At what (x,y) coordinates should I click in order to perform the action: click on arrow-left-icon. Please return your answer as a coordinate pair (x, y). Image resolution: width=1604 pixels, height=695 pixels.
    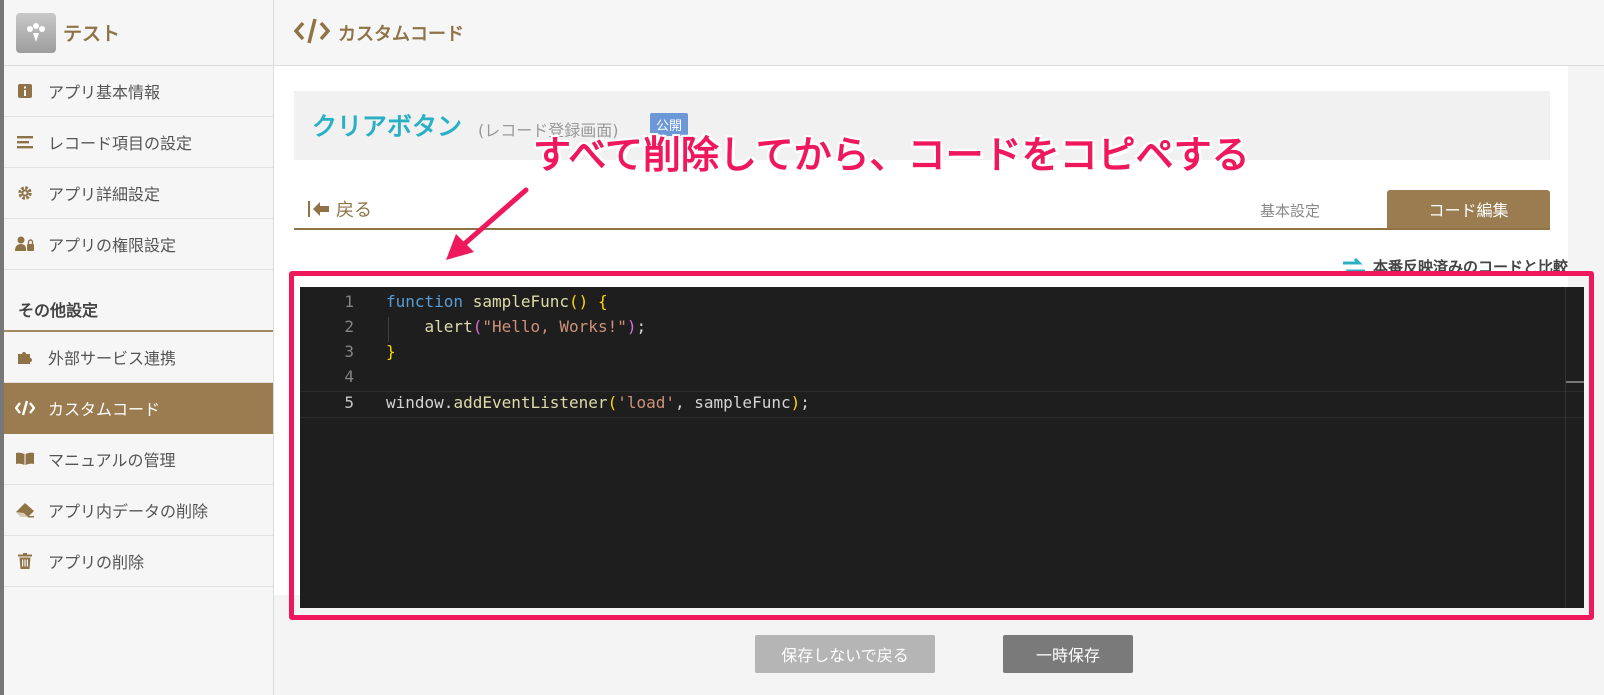
    Looking at the image, I should click on (318, 209).